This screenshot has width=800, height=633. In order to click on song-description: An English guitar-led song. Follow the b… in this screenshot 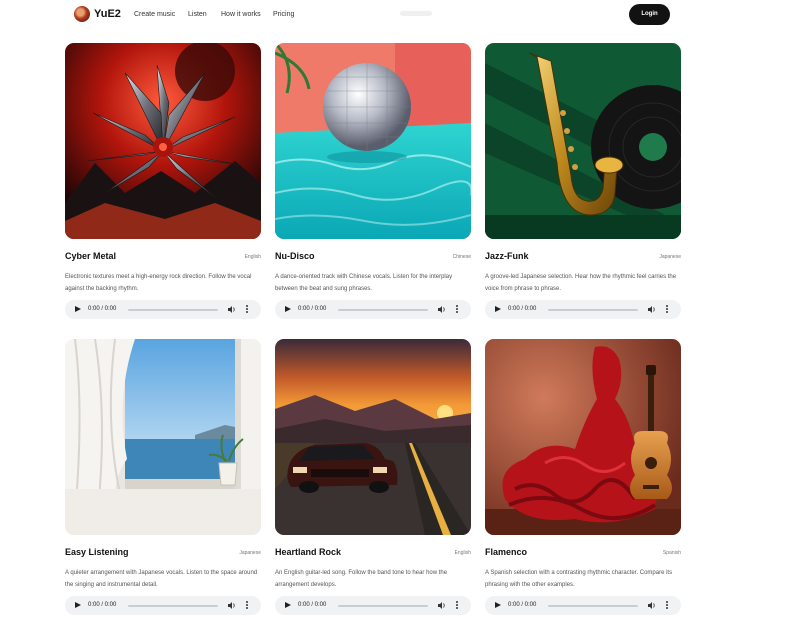, I will do `click(361, 579)`.